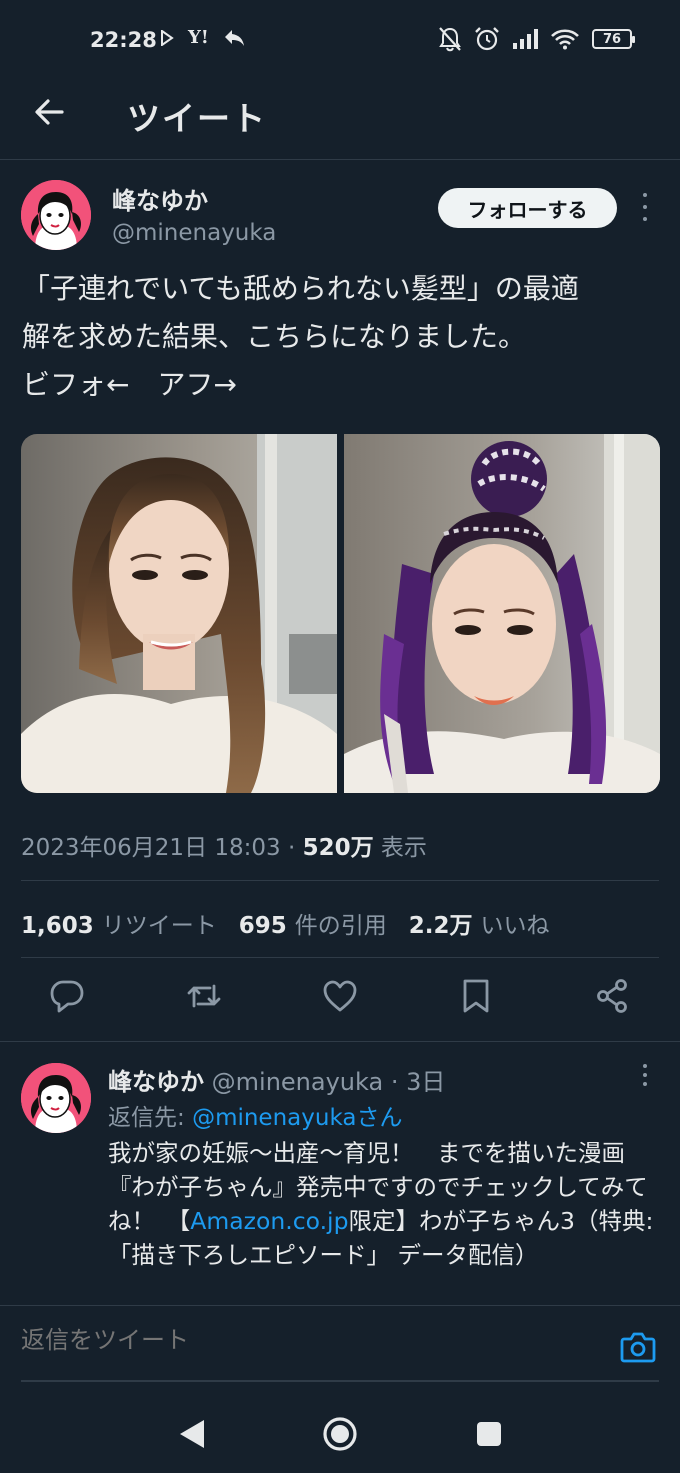 The height and width of the screenshot is (1473, 680). What do you see at coordinates (340, 41) in the screenshot?
I see `status-bar: 22:28 Y! 76` at bounding box center [340, 41].